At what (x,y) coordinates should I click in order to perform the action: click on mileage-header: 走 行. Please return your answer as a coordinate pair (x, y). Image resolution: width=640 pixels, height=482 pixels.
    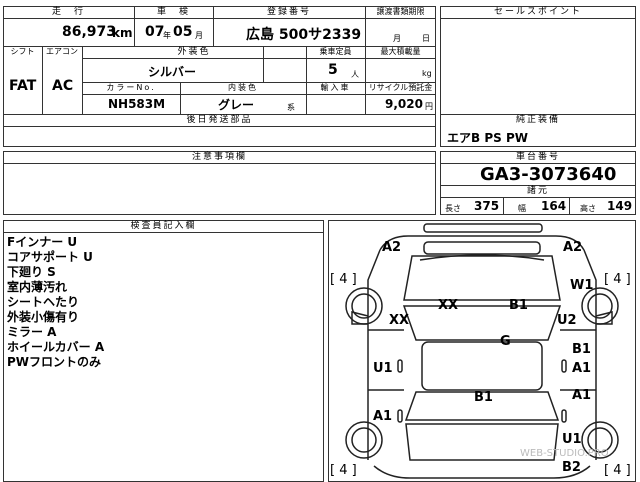
    Looking at the image, I should click on (68, 12).